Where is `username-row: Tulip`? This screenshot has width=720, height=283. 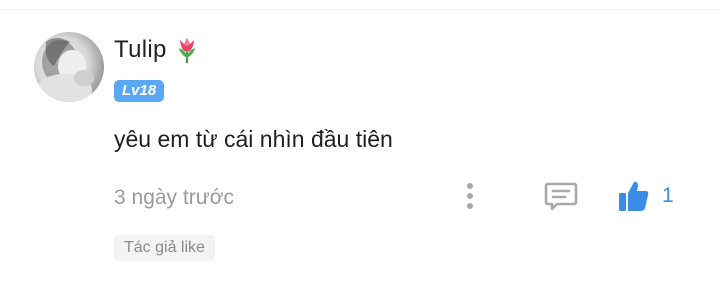 username-row: Tulip is located at coordinates (156, 50).